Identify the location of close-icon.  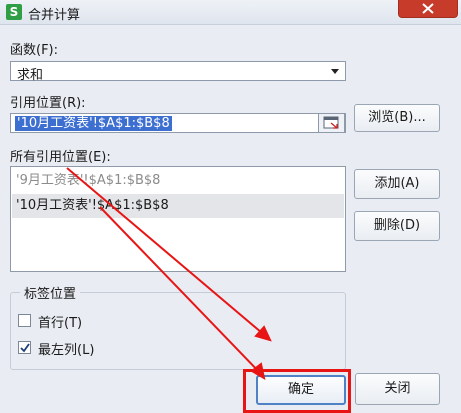
(428, 8).